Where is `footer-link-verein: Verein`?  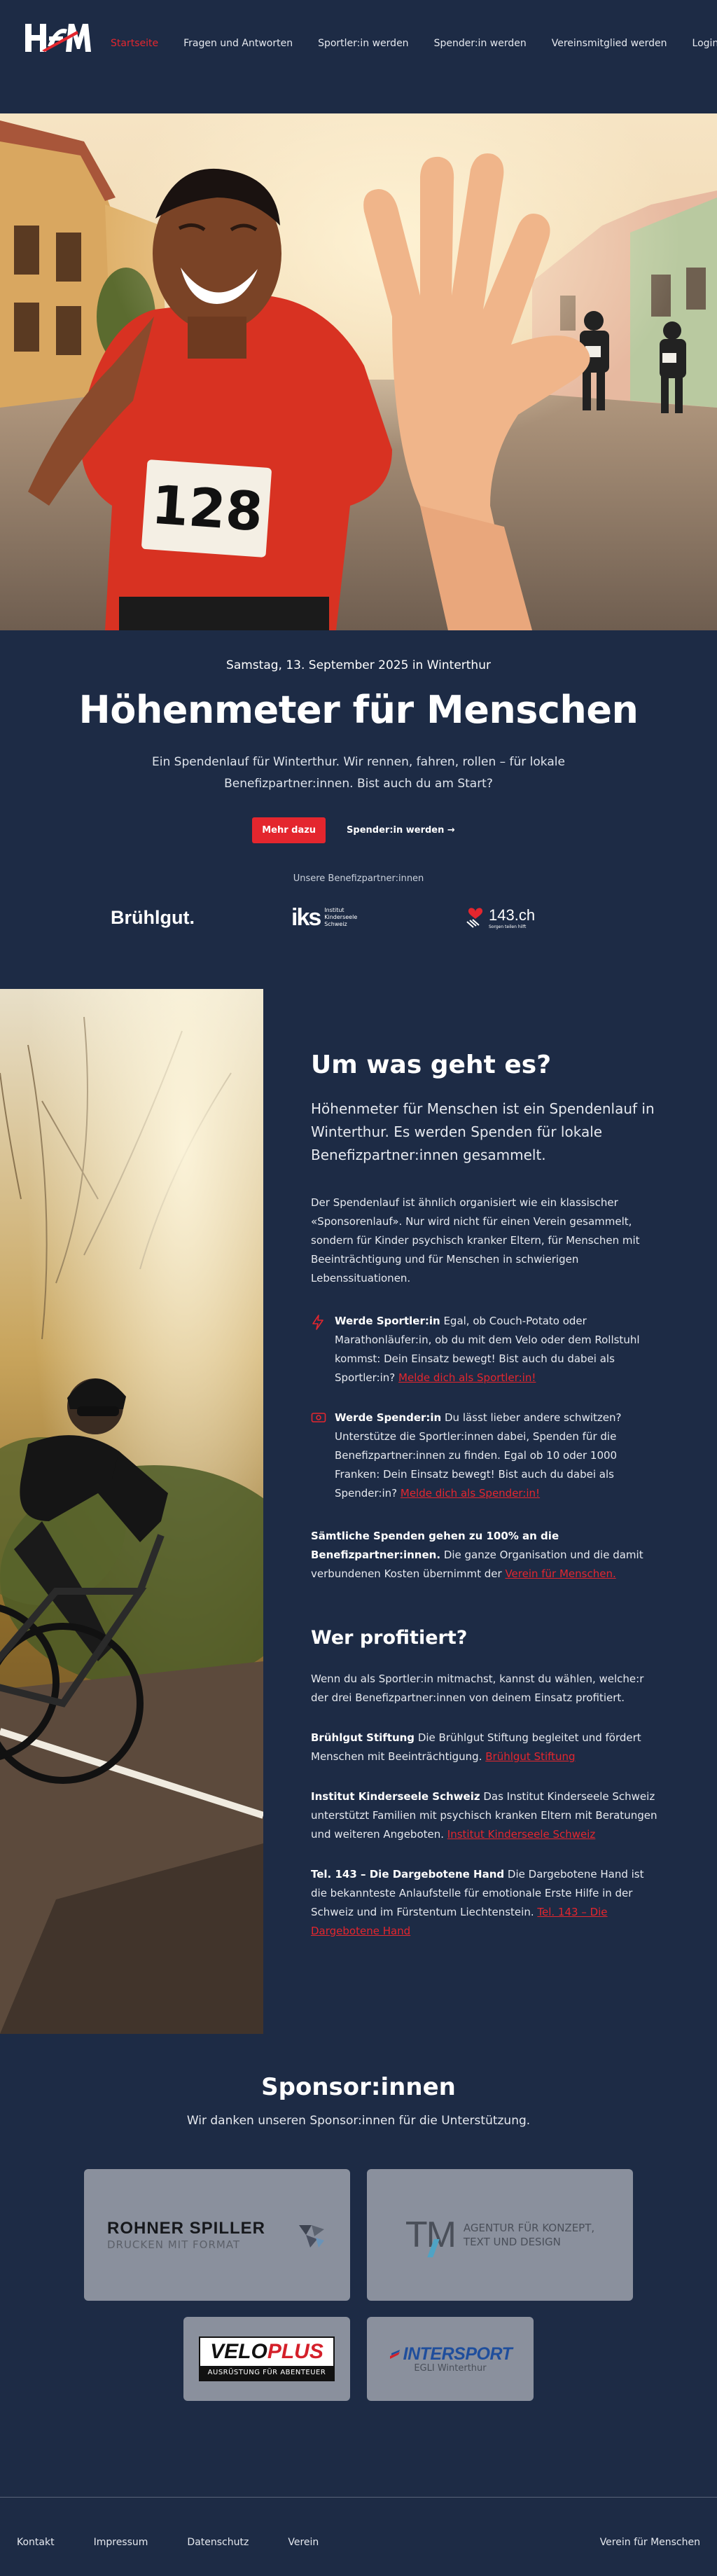
footer-link-verein: Verein is located at coordinates (303, 2542).